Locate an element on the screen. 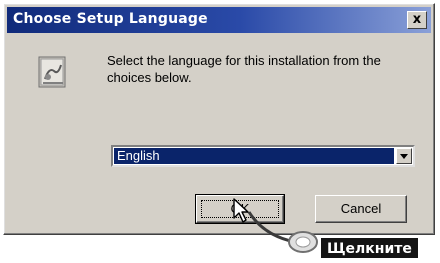 This screenshot has width=440, height=263. callout-pointer-icon is located at coordinates (282, 232).